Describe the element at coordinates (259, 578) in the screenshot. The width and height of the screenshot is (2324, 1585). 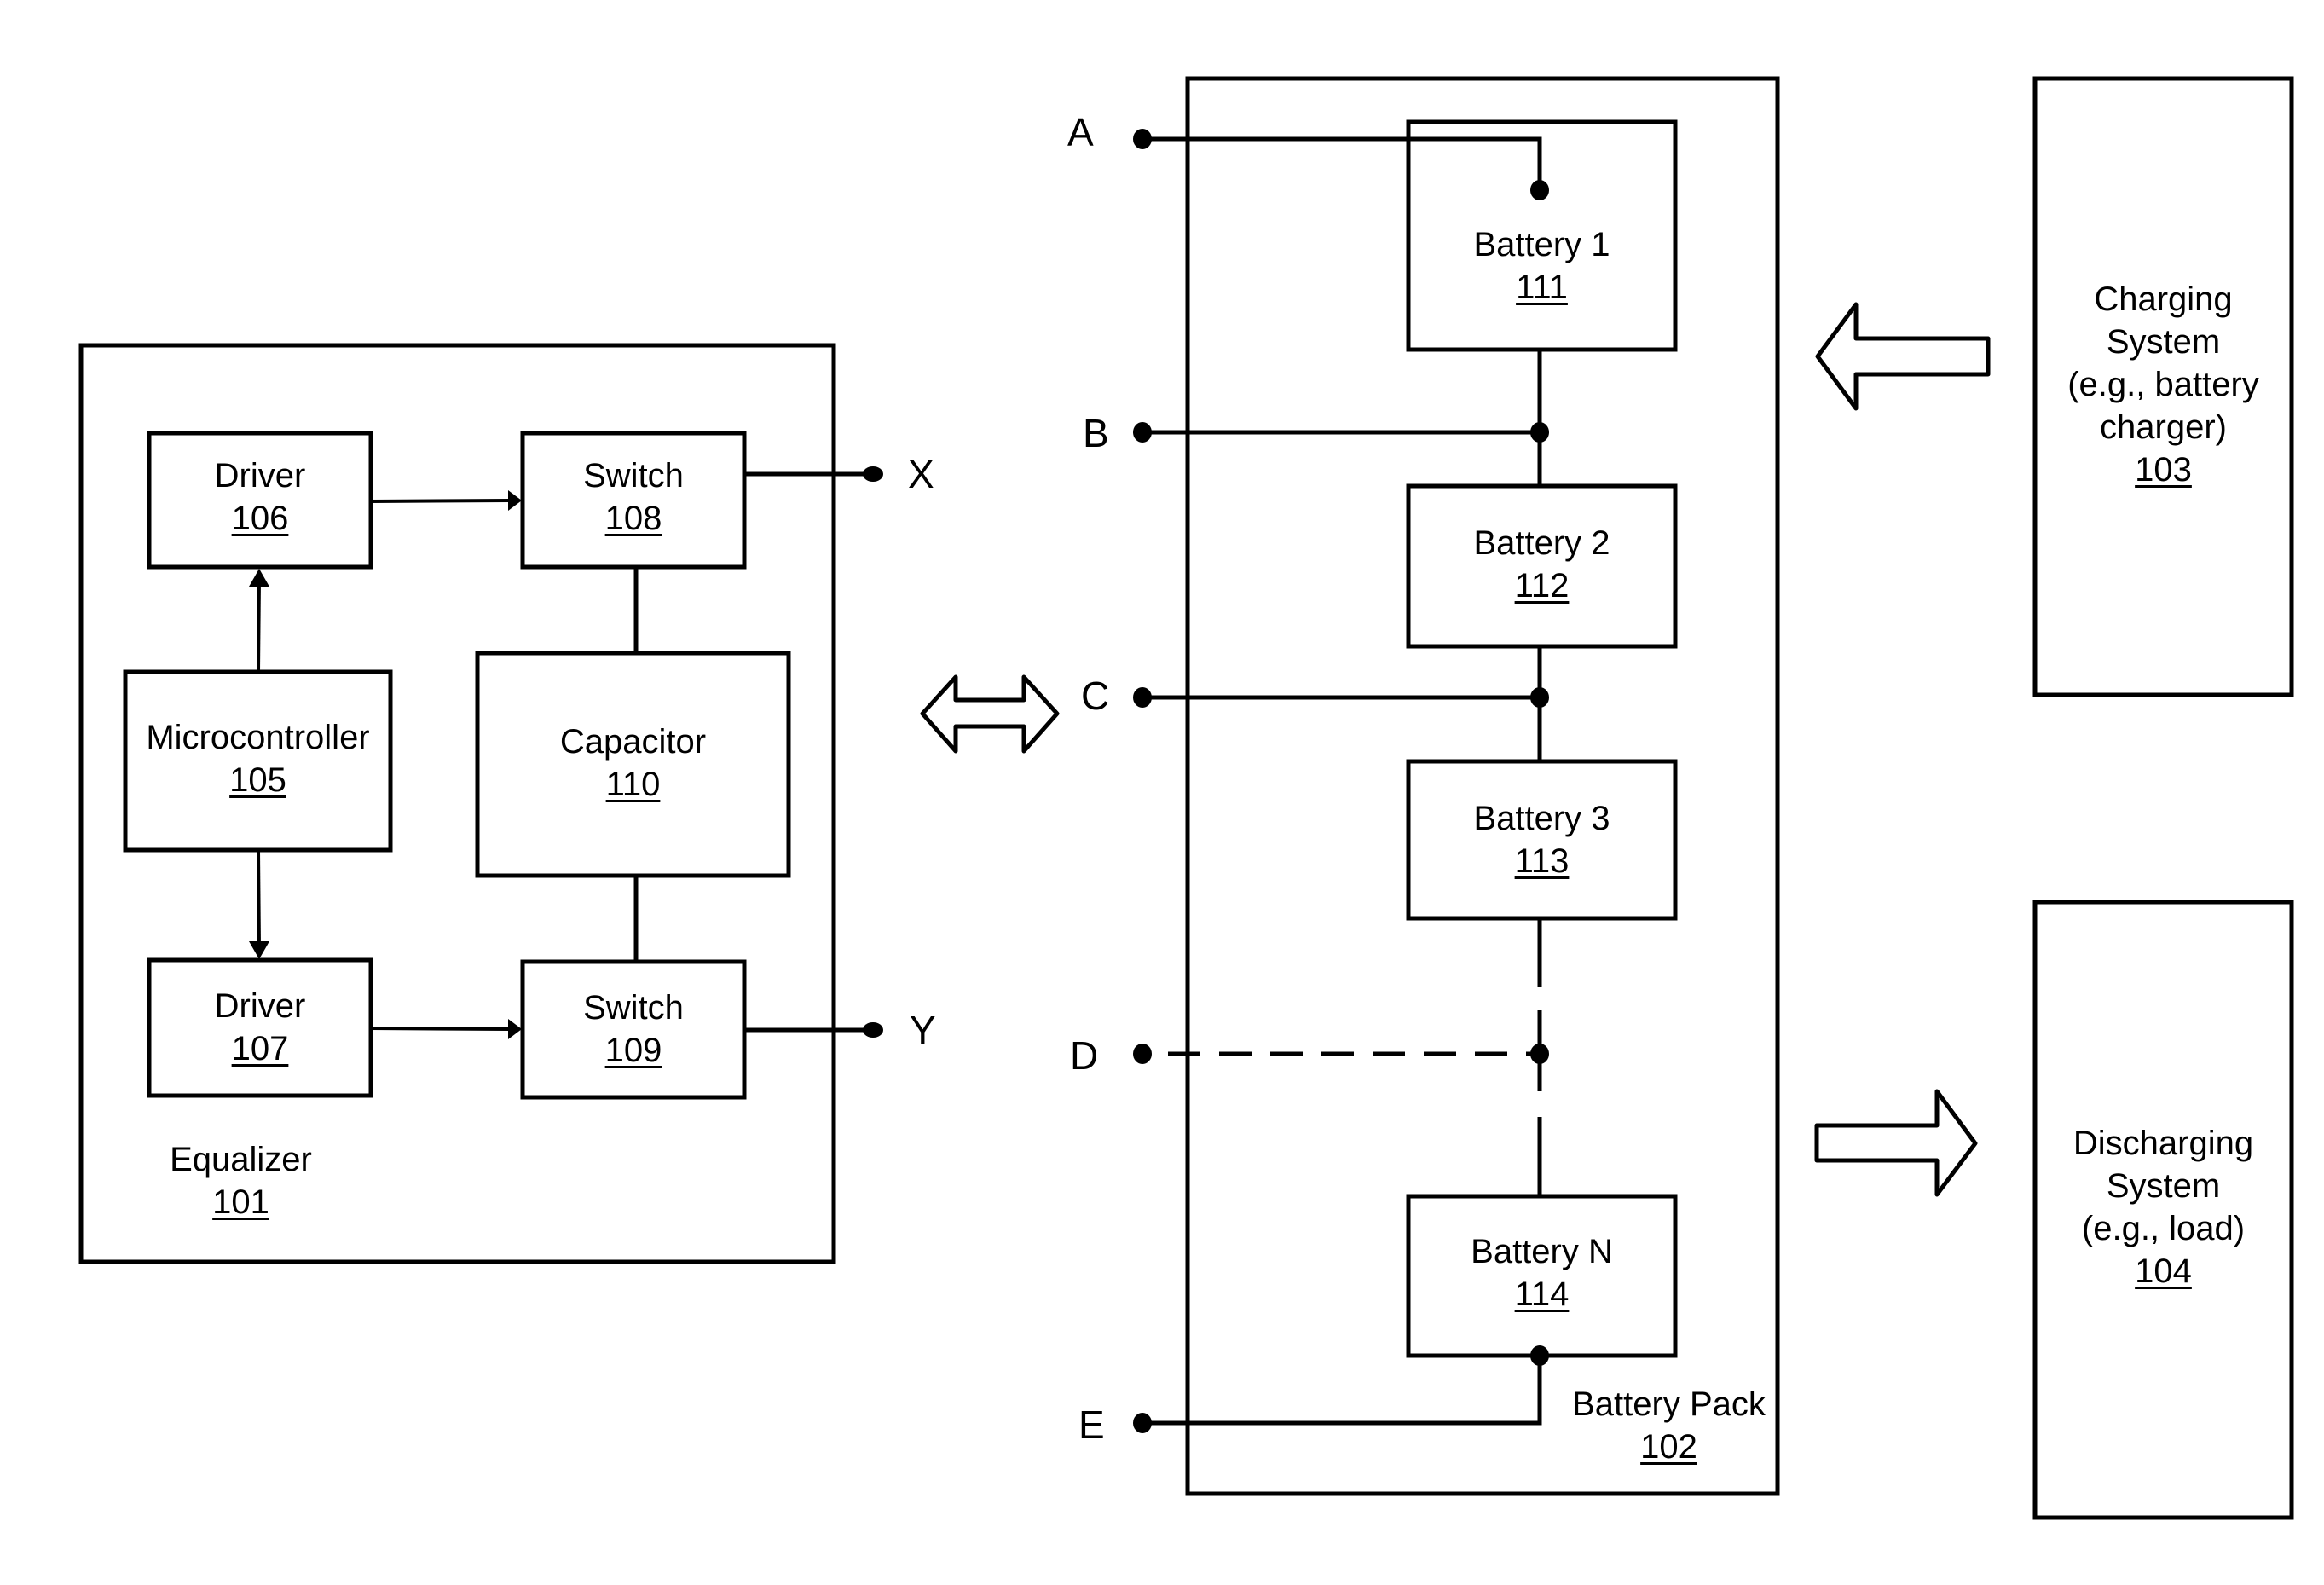
I see `arrowhead-driver106` at that location.